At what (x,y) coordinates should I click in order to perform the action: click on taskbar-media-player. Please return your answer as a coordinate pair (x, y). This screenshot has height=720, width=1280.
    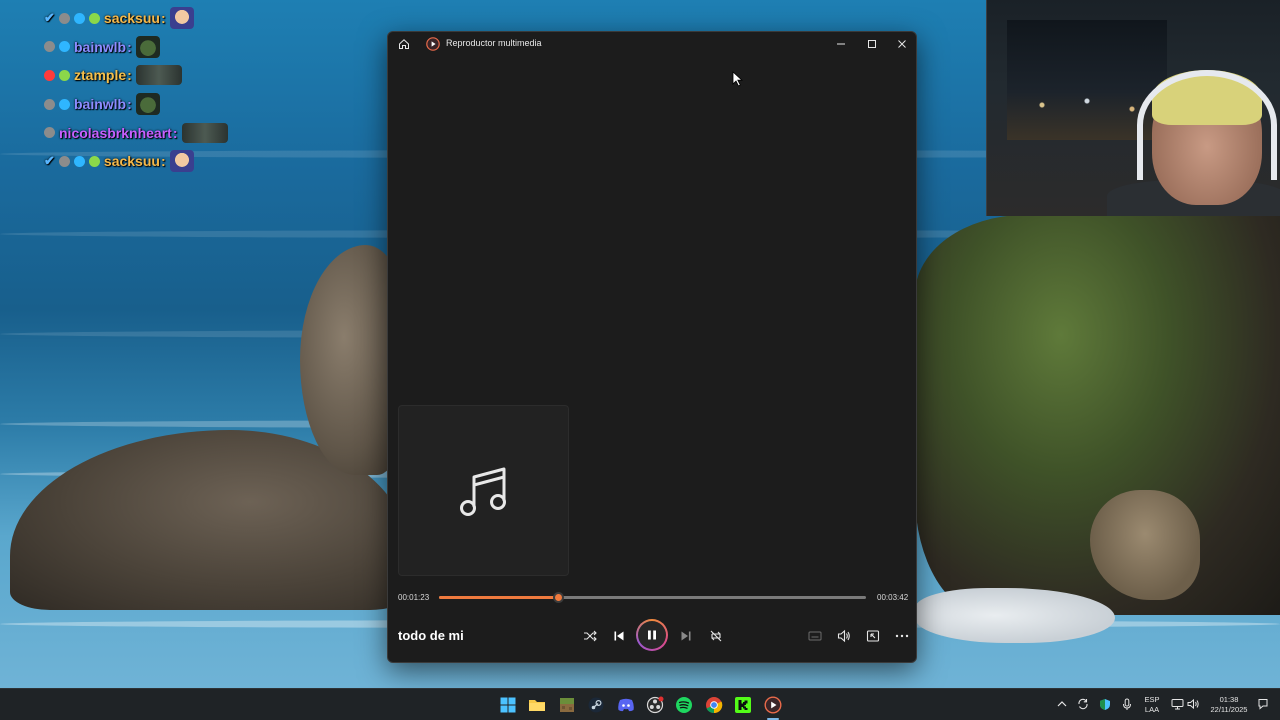
    Looking at the image, I should click on (773, 705).